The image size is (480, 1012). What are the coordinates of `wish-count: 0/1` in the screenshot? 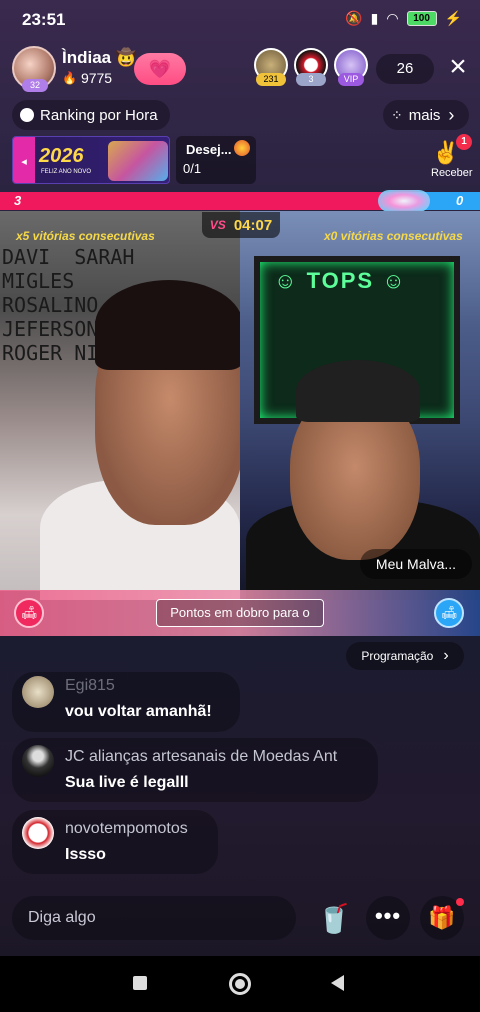 It's located at (192, 168).